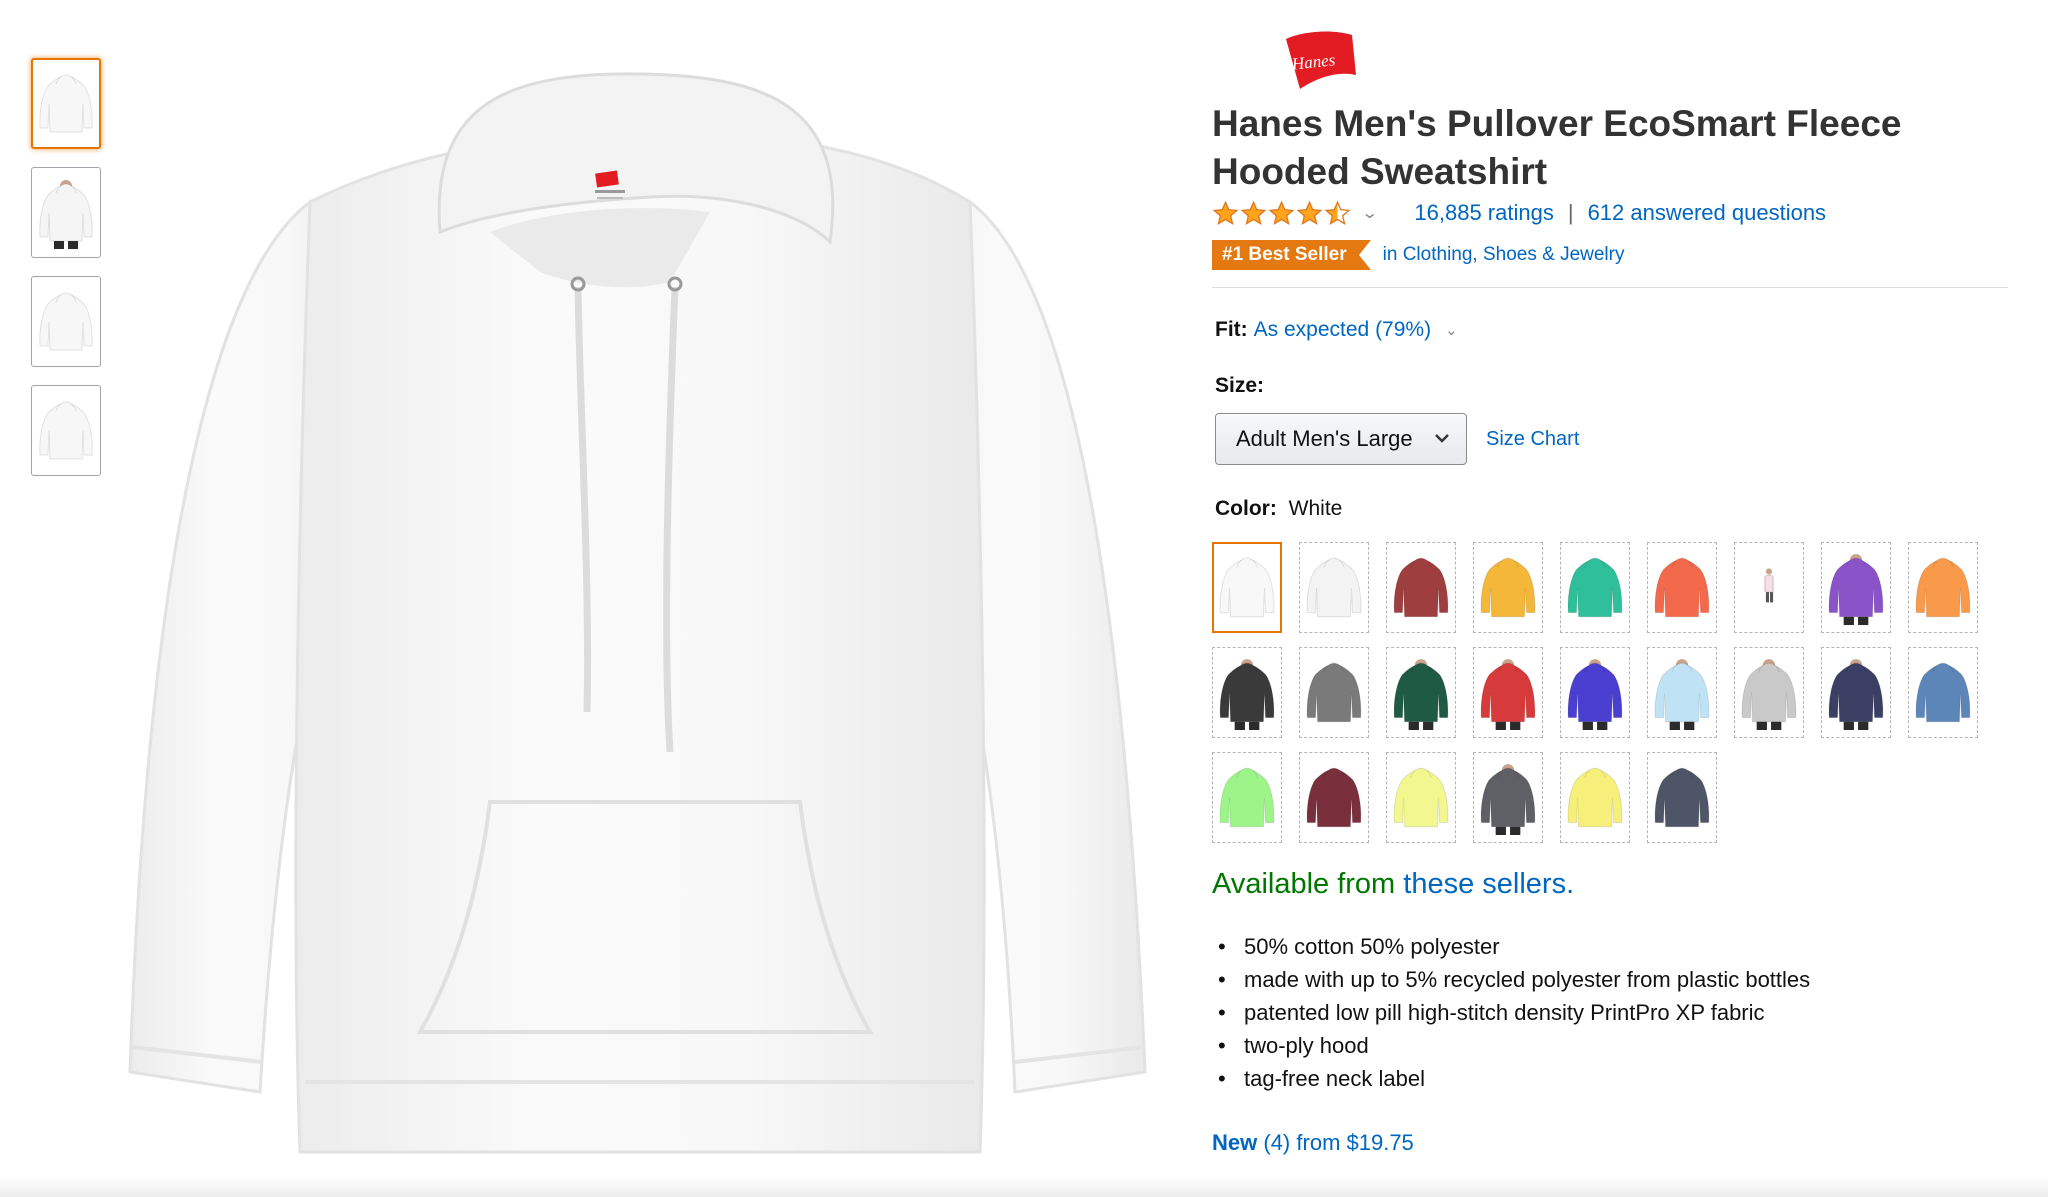  I want to click on size-selected-value: Adult Men's Large, so click(1324, 438).